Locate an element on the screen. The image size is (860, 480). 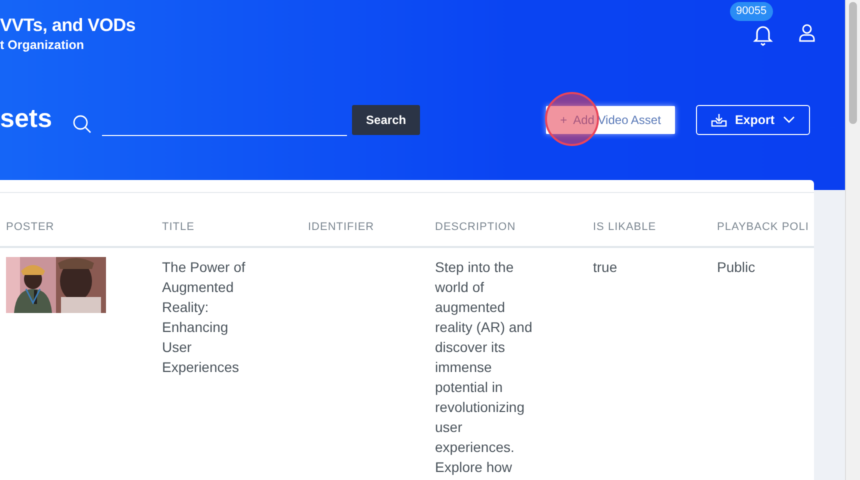
search-icon is located at coordinates (82, 124).